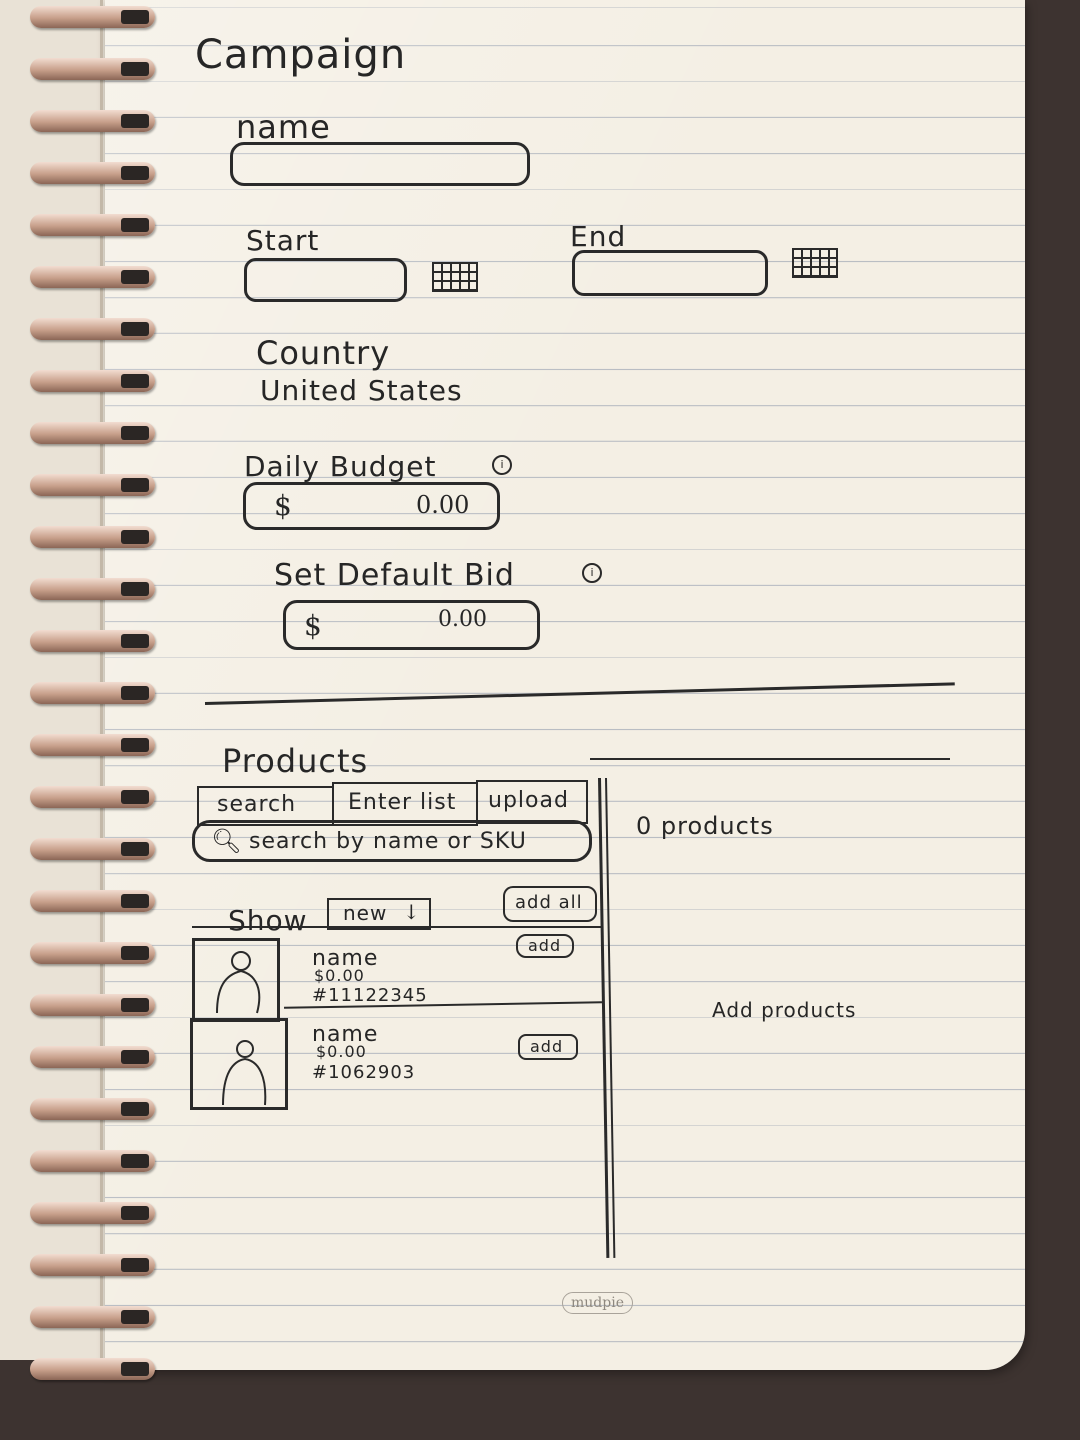 This screenshot has width=1080, height=1440. Describe the element at coordinates (528, 800) in the screenshot. I see `tab-upload-label: upload` at that location.